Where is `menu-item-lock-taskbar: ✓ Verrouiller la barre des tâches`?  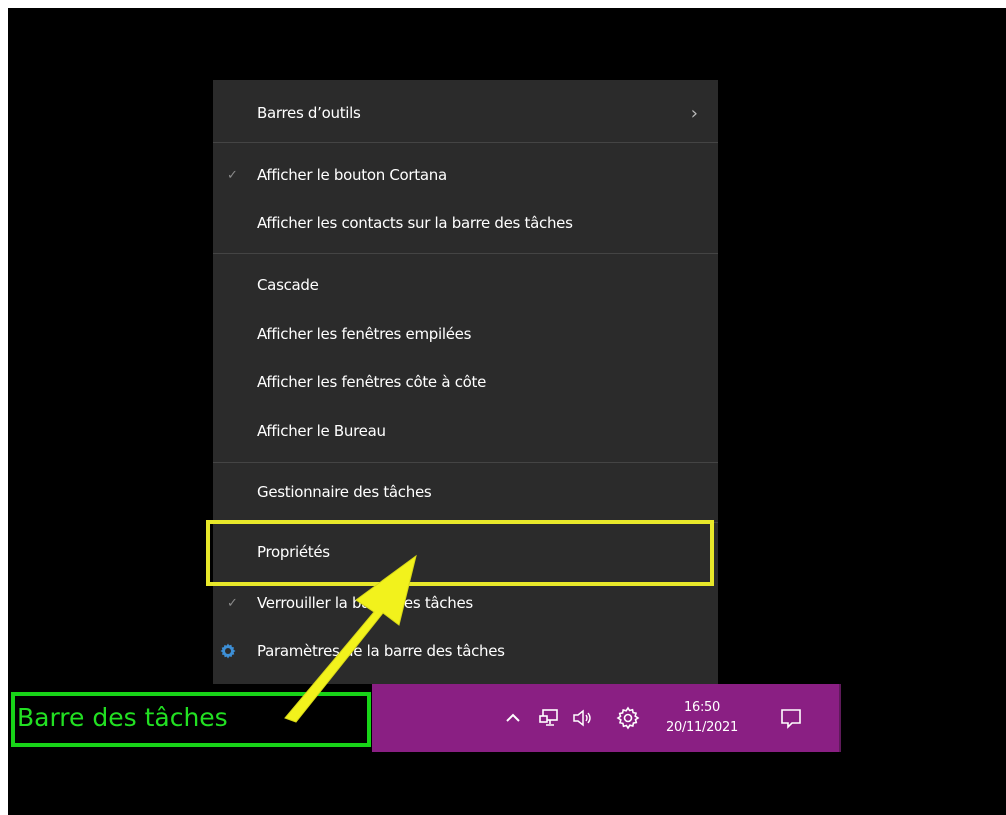 menu-item-lock-taskbar: ✓ Verrouiller la barre des tâches is located at coordinates (465, 603).